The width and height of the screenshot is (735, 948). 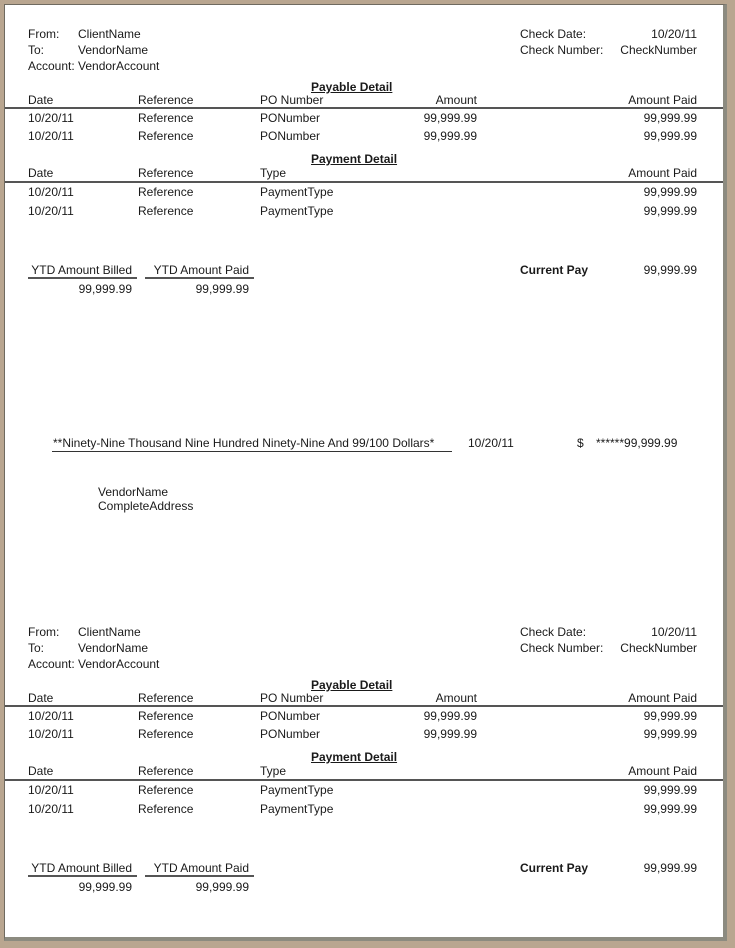 What do you see at coordinates (133, 492) in the screenshot?
I see `payee-name: VendorName` at bounding box center [133, 492].